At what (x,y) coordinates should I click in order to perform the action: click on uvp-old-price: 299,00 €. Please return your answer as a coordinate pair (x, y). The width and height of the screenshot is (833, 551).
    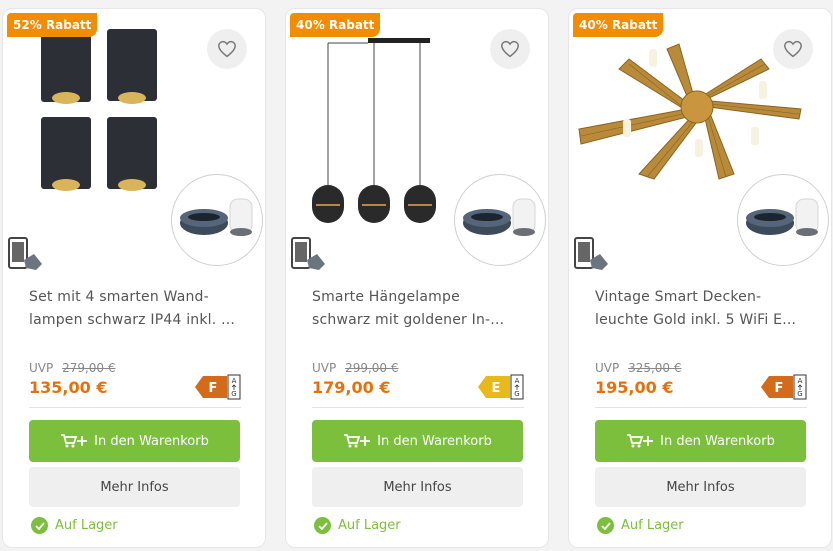
    Looking at the image, I should click on (372, 368).